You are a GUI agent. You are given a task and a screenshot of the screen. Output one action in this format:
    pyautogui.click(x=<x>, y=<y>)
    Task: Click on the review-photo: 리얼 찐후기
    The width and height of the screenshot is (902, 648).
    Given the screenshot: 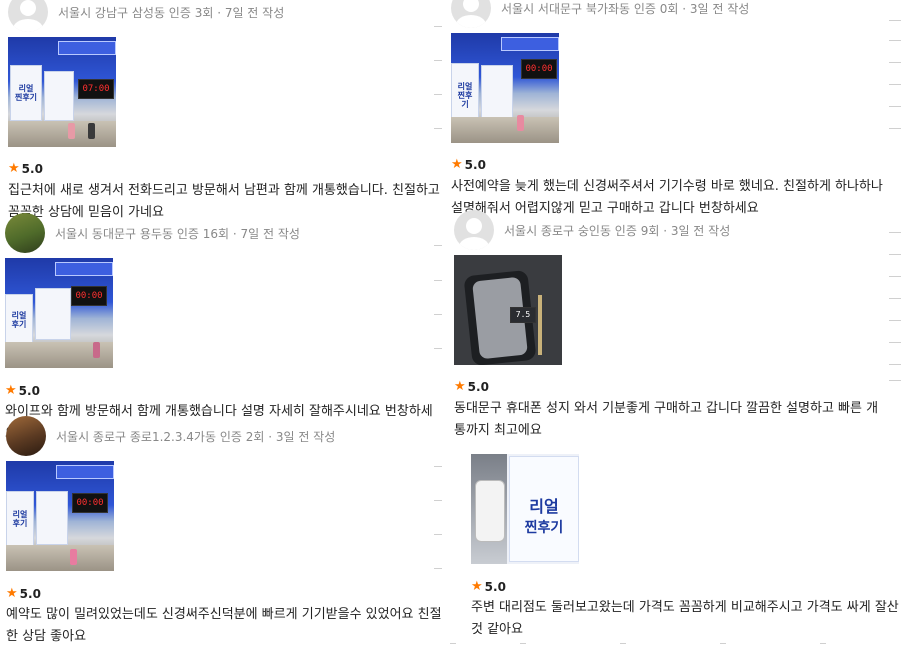 What is the action you would take?
    pyautogui.click(x=525, y=509)
    